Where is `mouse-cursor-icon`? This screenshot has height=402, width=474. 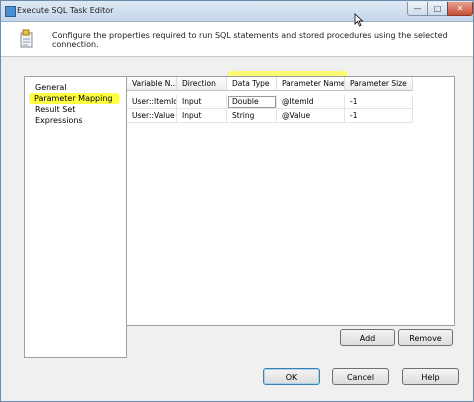 mouse-cursor-icon is located at coordinates (359, 20).